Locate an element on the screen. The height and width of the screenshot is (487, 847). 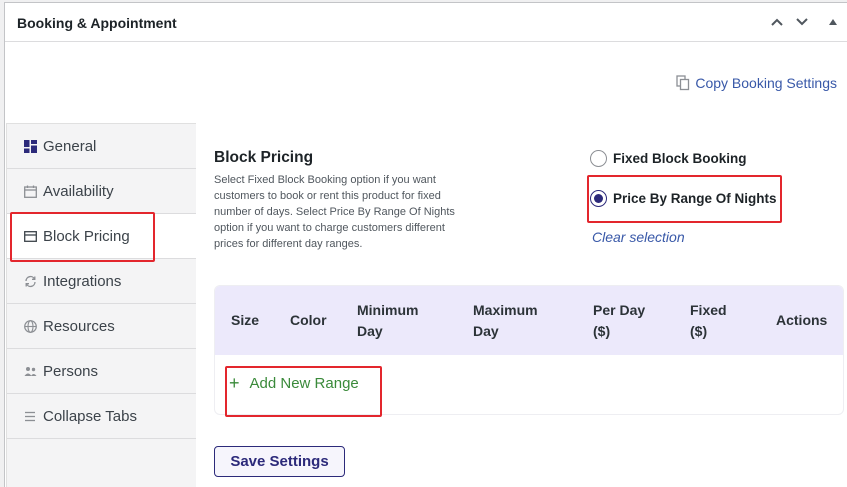
price-by-range-option: Price By Range Of Nights is located at coordinates (683, 198).